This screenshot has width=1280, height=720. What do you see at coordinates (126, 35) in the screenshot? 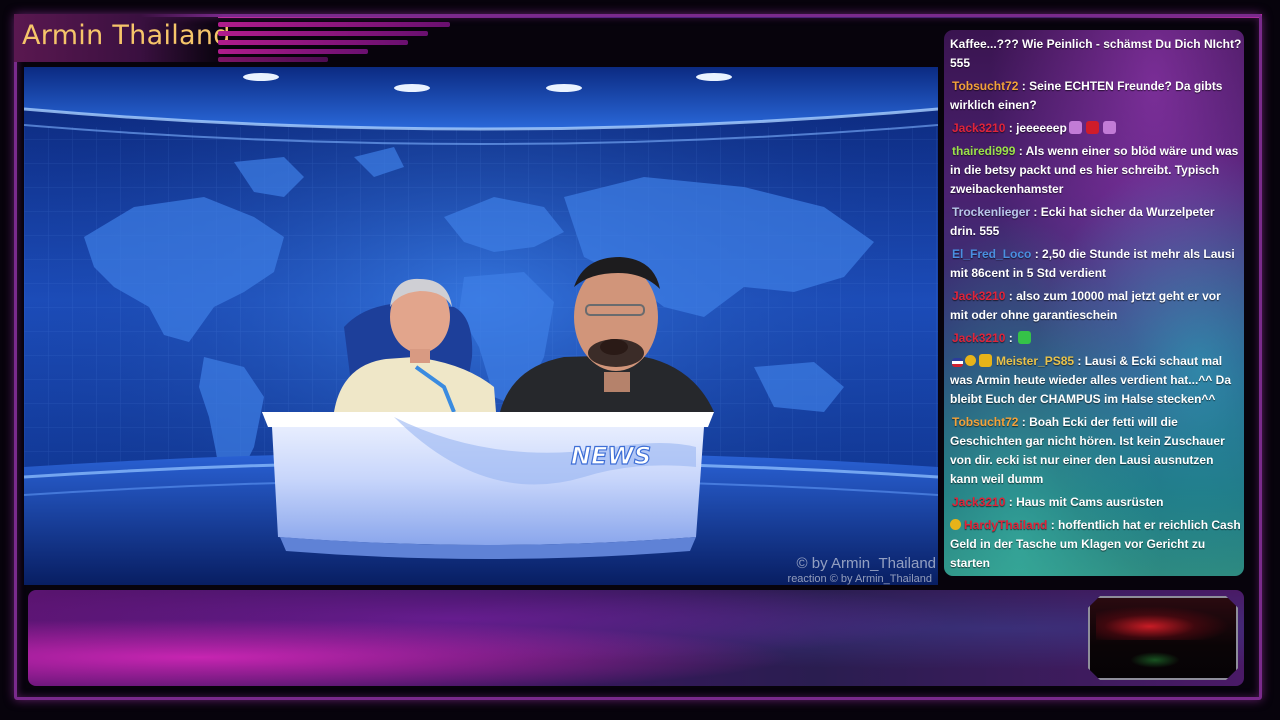
I see `channel-title: Armin Thailand` at bounding box center [126, 35].